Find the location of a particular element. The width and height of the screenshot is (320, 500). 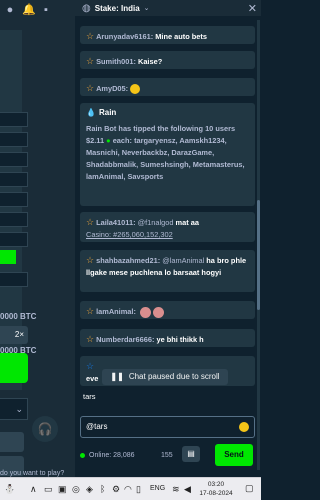

chat-username: AmyD05: is located at coordinates (112, 88).